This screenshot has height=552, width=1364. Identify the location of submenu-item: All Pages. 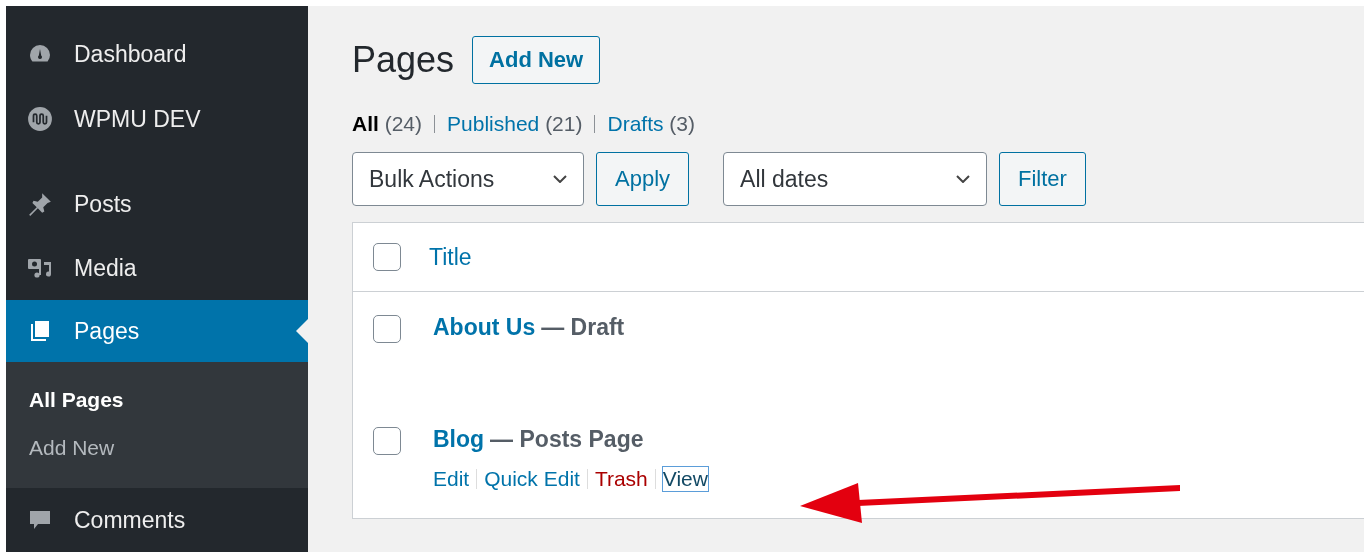
(157, 400).